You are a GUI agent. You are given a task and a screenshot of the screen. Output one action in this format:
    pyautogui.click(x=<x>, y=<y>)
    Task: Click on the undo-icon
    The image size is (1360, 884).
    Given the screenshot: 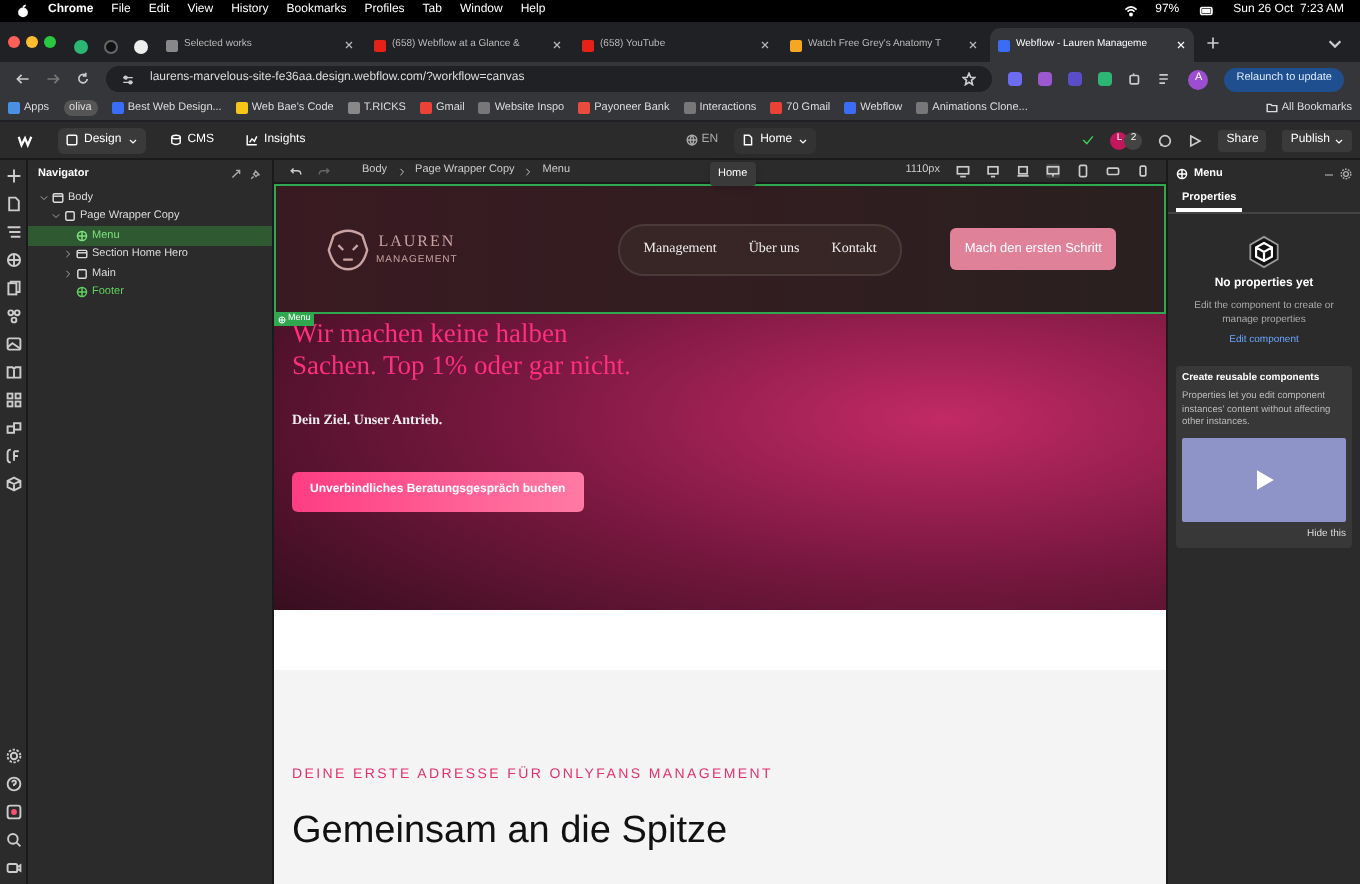 What is the action you would take?
    pyautogui.click(x=296, y=171)
    